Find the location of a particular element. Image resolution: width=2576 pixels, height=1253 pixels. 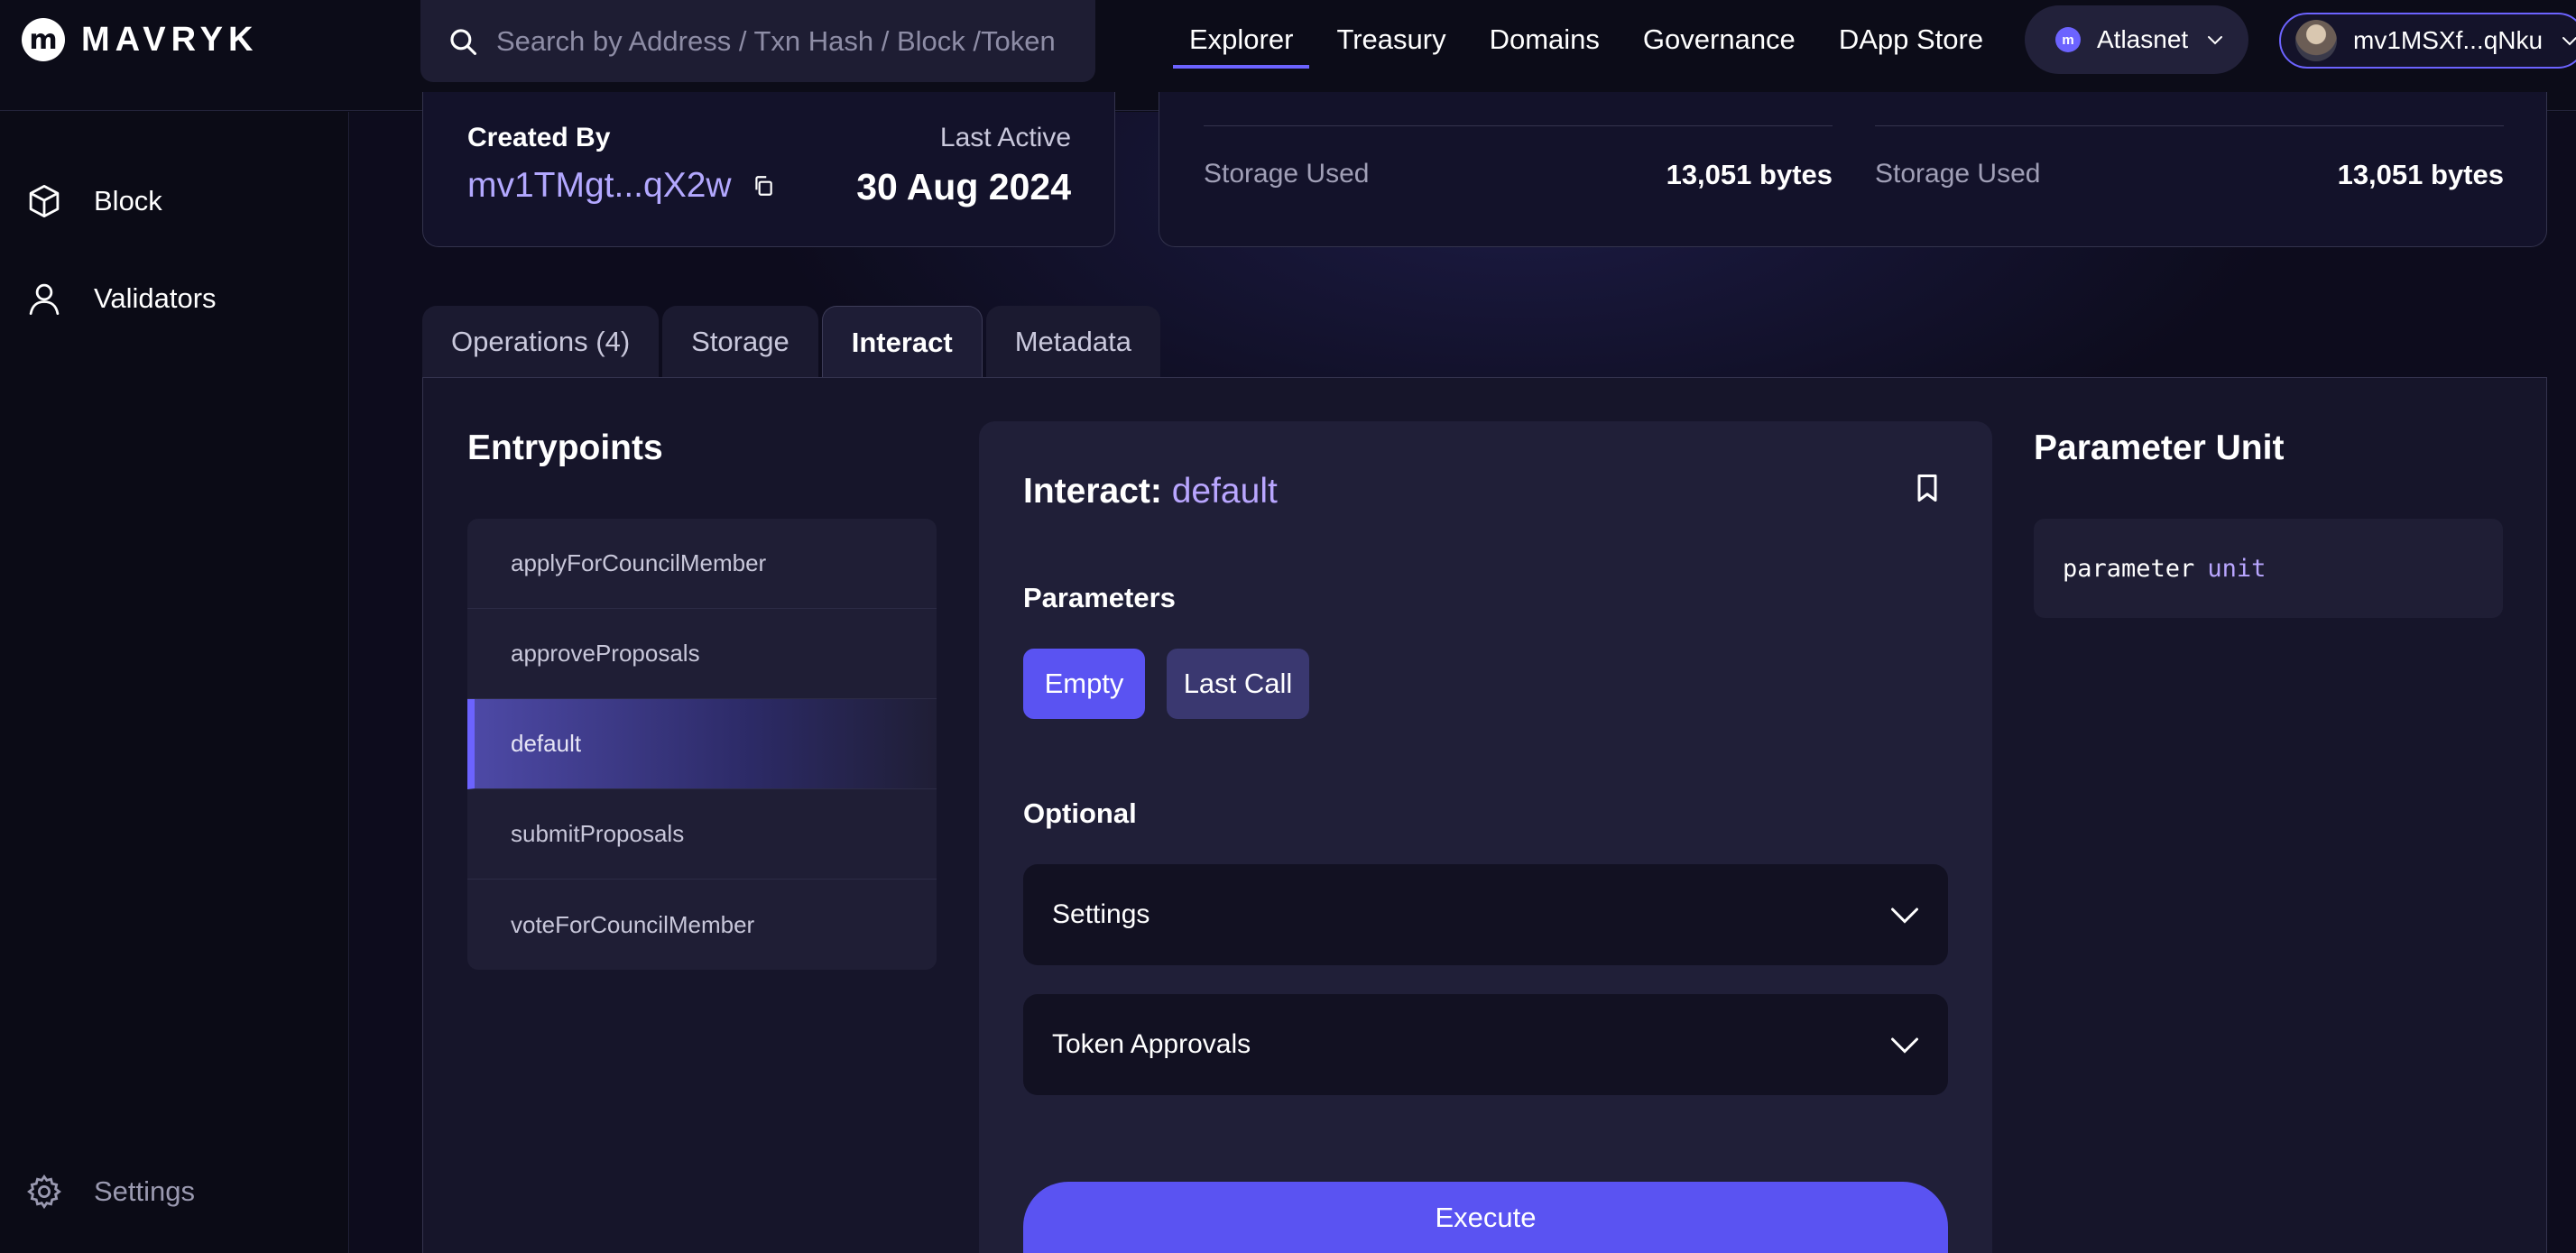

sidebar-item-label: Block is located at coordinates (128, 201).